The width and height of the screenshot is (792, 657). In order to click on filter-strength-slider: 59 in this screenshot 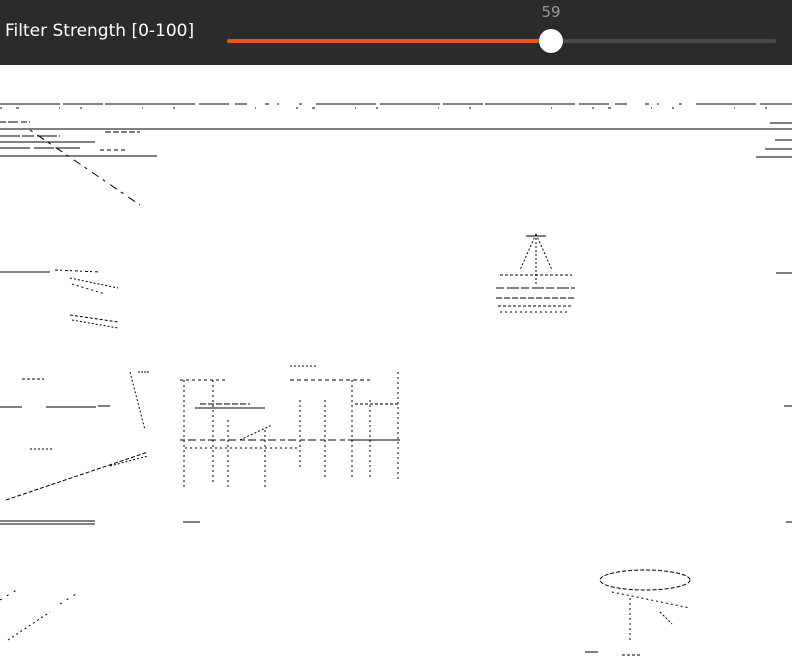, I will do `click(501, 29)`.